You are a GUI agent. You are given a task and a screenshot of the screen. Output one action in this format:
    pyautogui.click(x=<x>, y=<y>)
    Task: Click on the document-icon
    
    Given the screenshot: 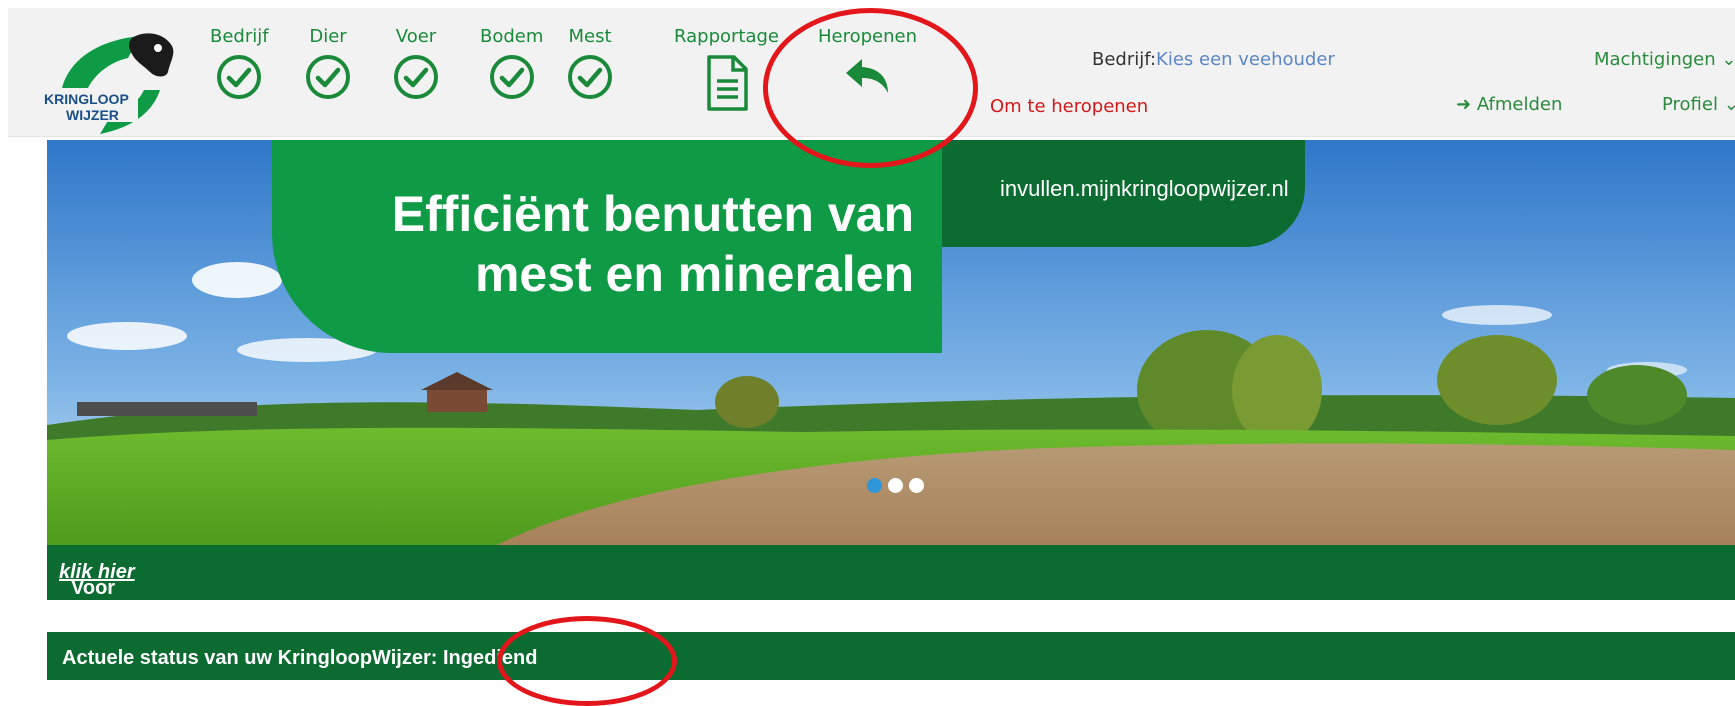 What is the action you would take?
    pyautogui.click(x=727, y=83)
    